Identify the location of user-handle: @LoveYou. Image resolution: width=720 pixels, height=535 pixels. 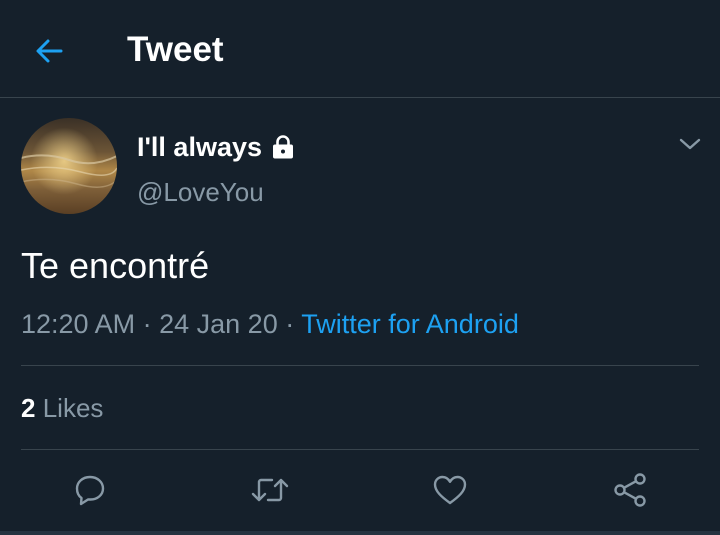
(200, 192).